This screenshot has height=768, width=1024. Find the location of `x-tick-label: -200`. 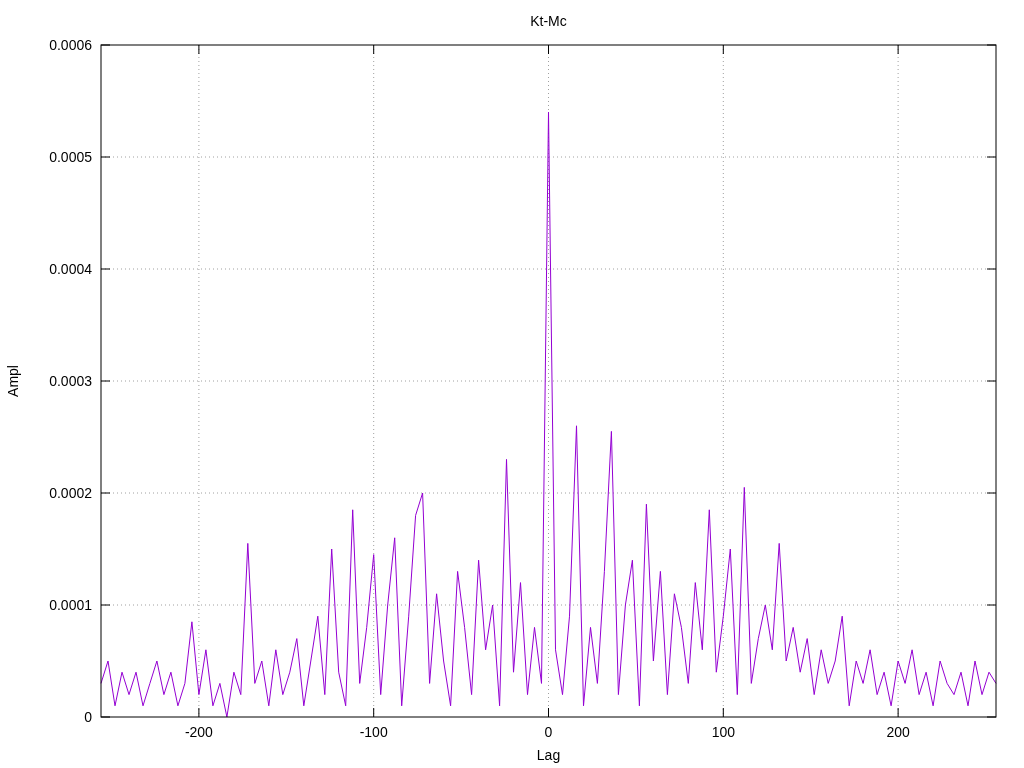

x-tick-label: -200 is located at coordinates (198, 732).